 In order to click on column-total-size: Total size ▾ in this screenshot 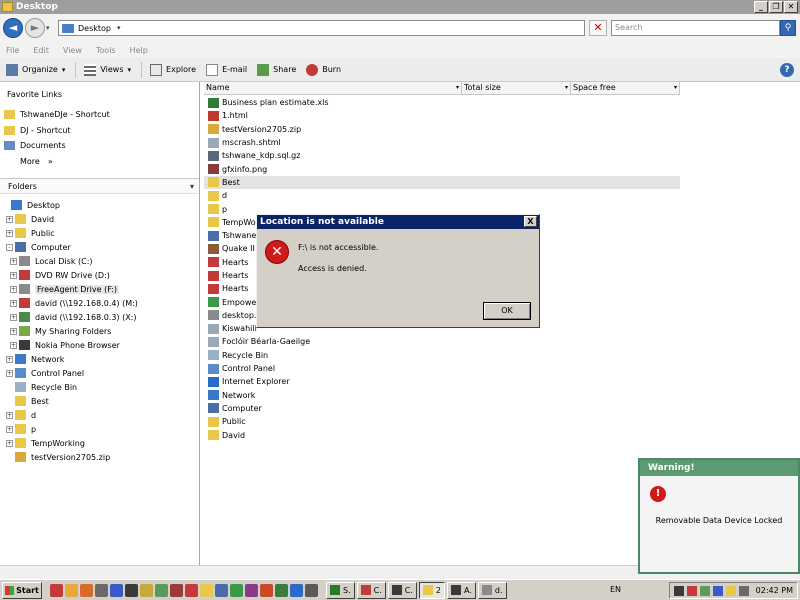, I will do `click(516, 88)`.